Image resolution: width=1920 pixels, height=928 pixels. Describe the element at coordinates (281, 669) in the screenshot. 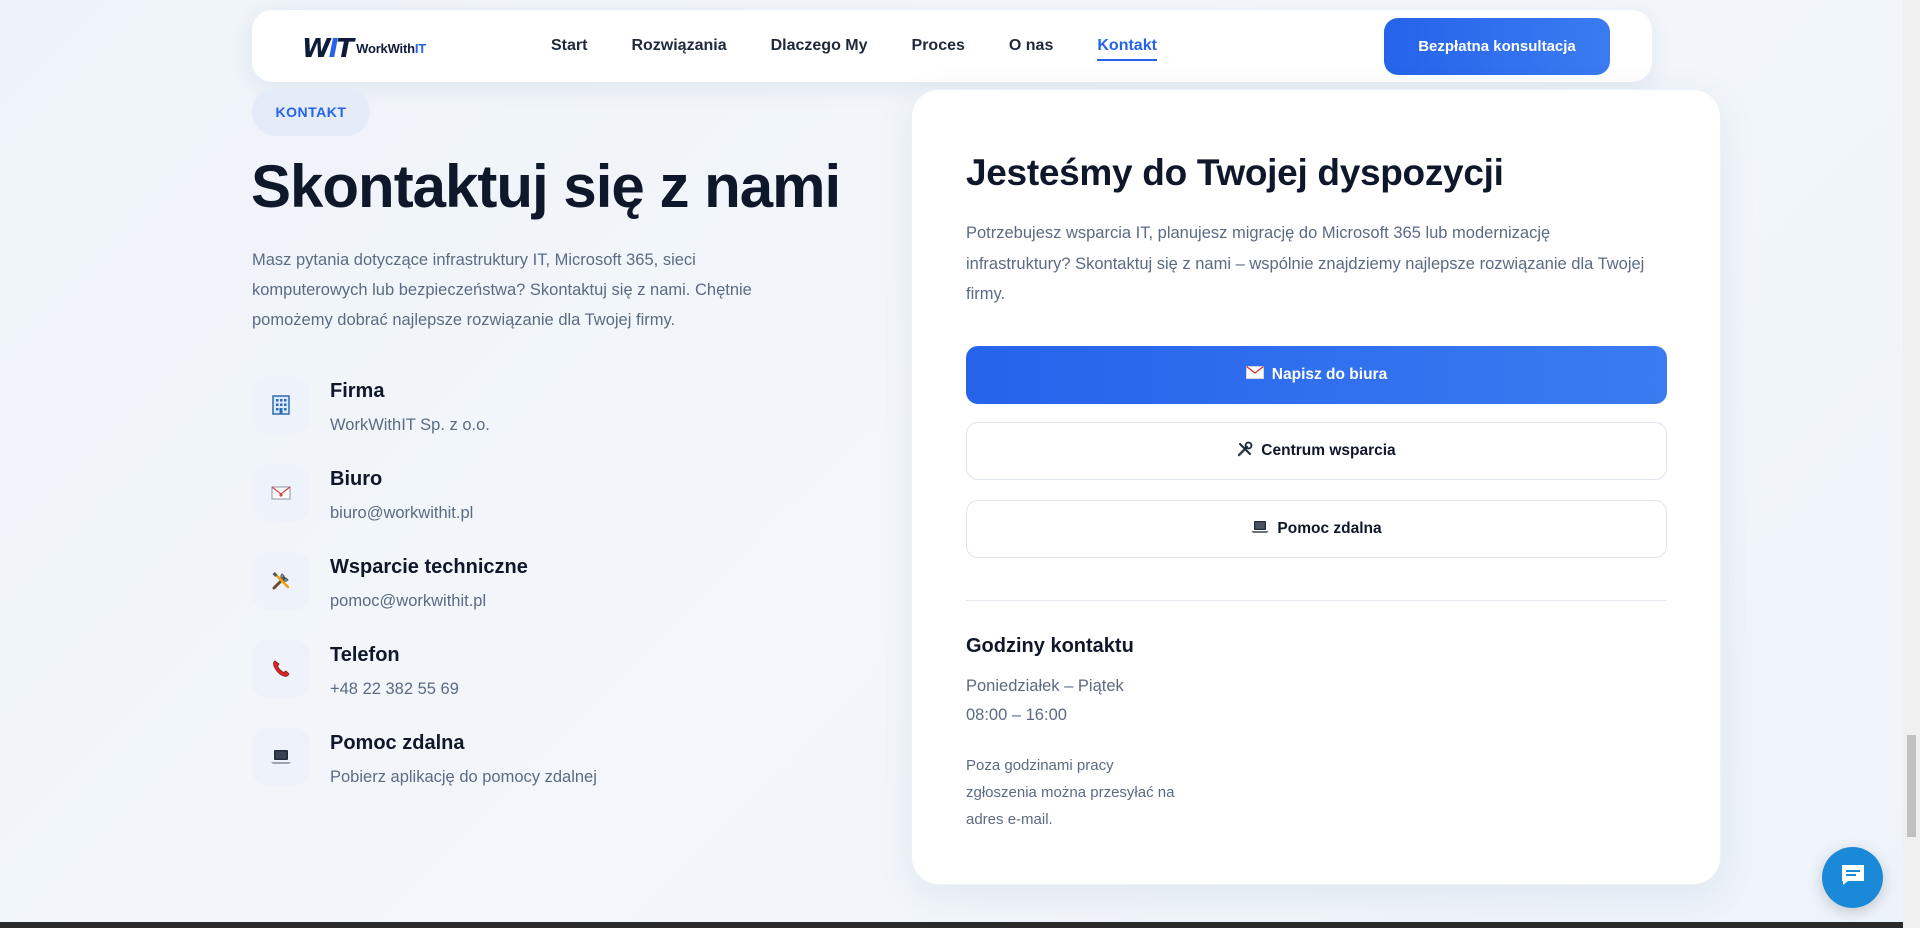

I see `phone-icon` at that location.